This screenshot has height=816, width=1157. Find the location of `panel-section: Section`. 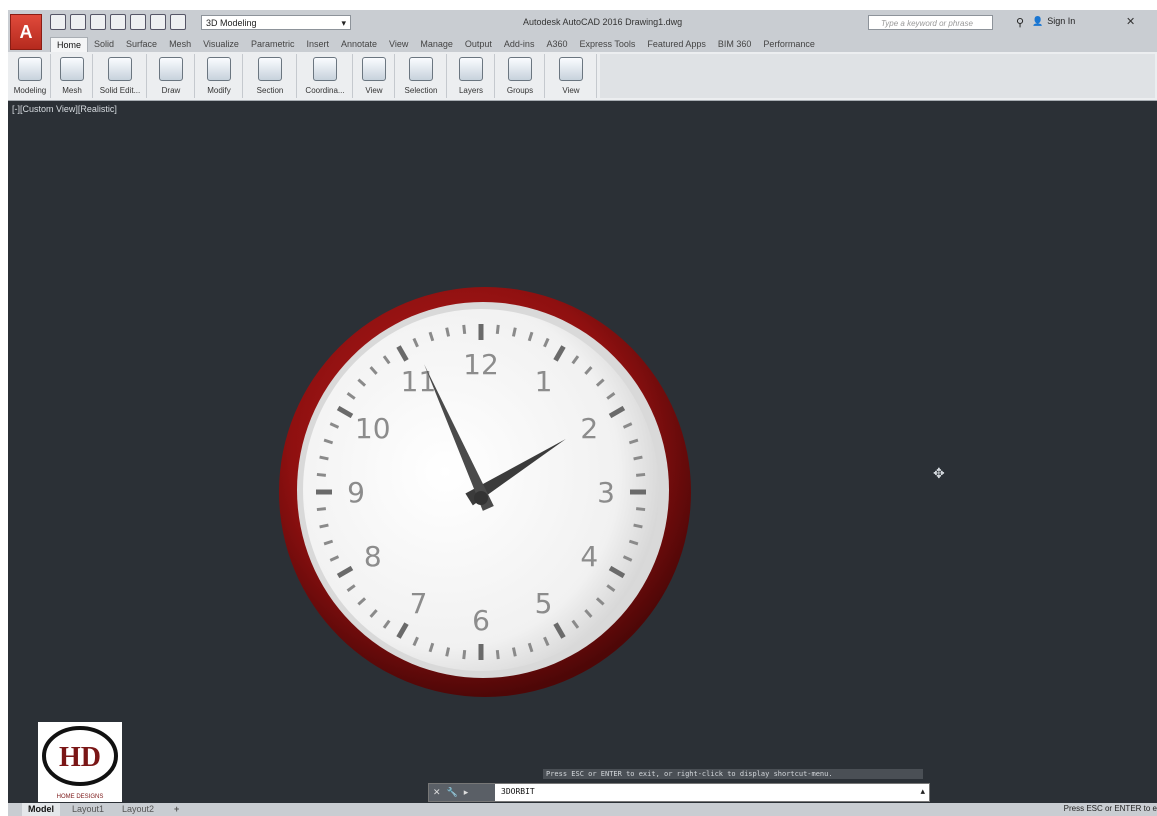

panel-section: Section is located at coordinates (270, 76).